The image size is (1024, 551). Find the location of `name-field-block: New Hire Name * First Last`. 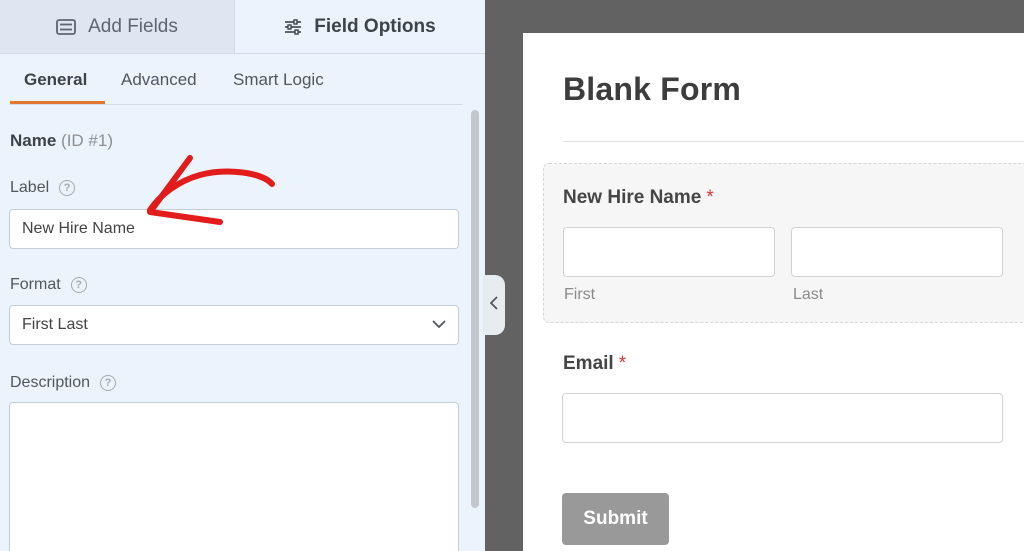

name-field-block: New Hire Name * First Last is located at coordinates (783, 243).